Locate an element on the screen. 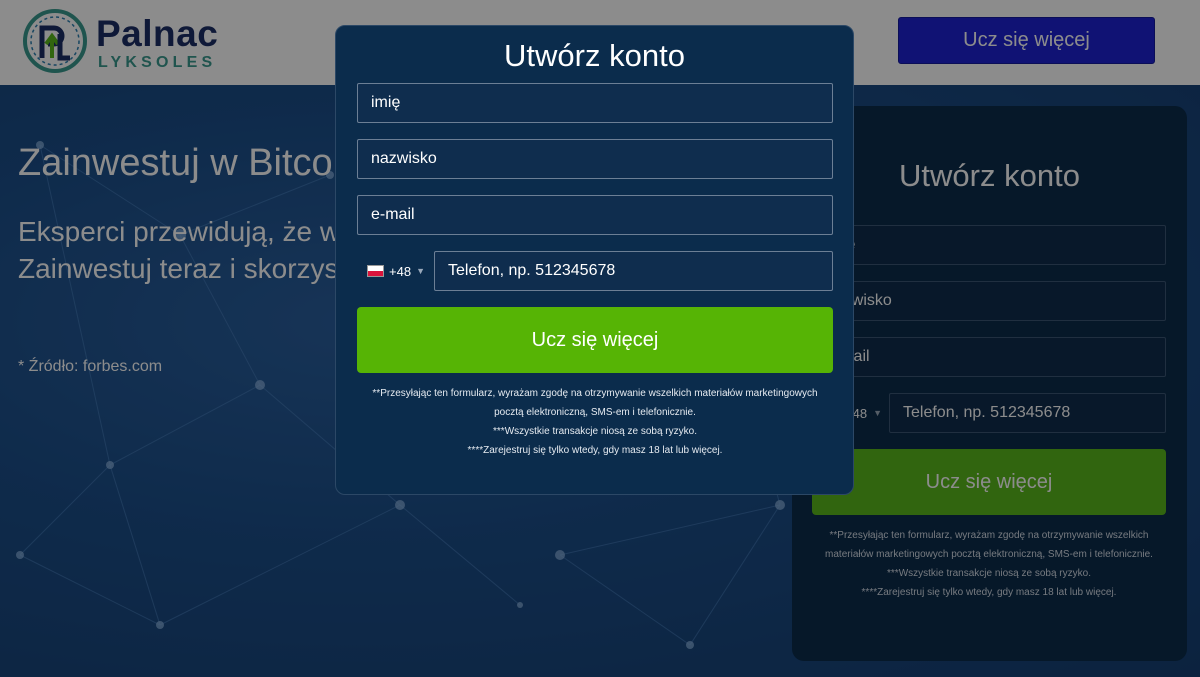 This screenshot has width=1200, height=677. email-field: e-mail is located at coordinates (595, 215).